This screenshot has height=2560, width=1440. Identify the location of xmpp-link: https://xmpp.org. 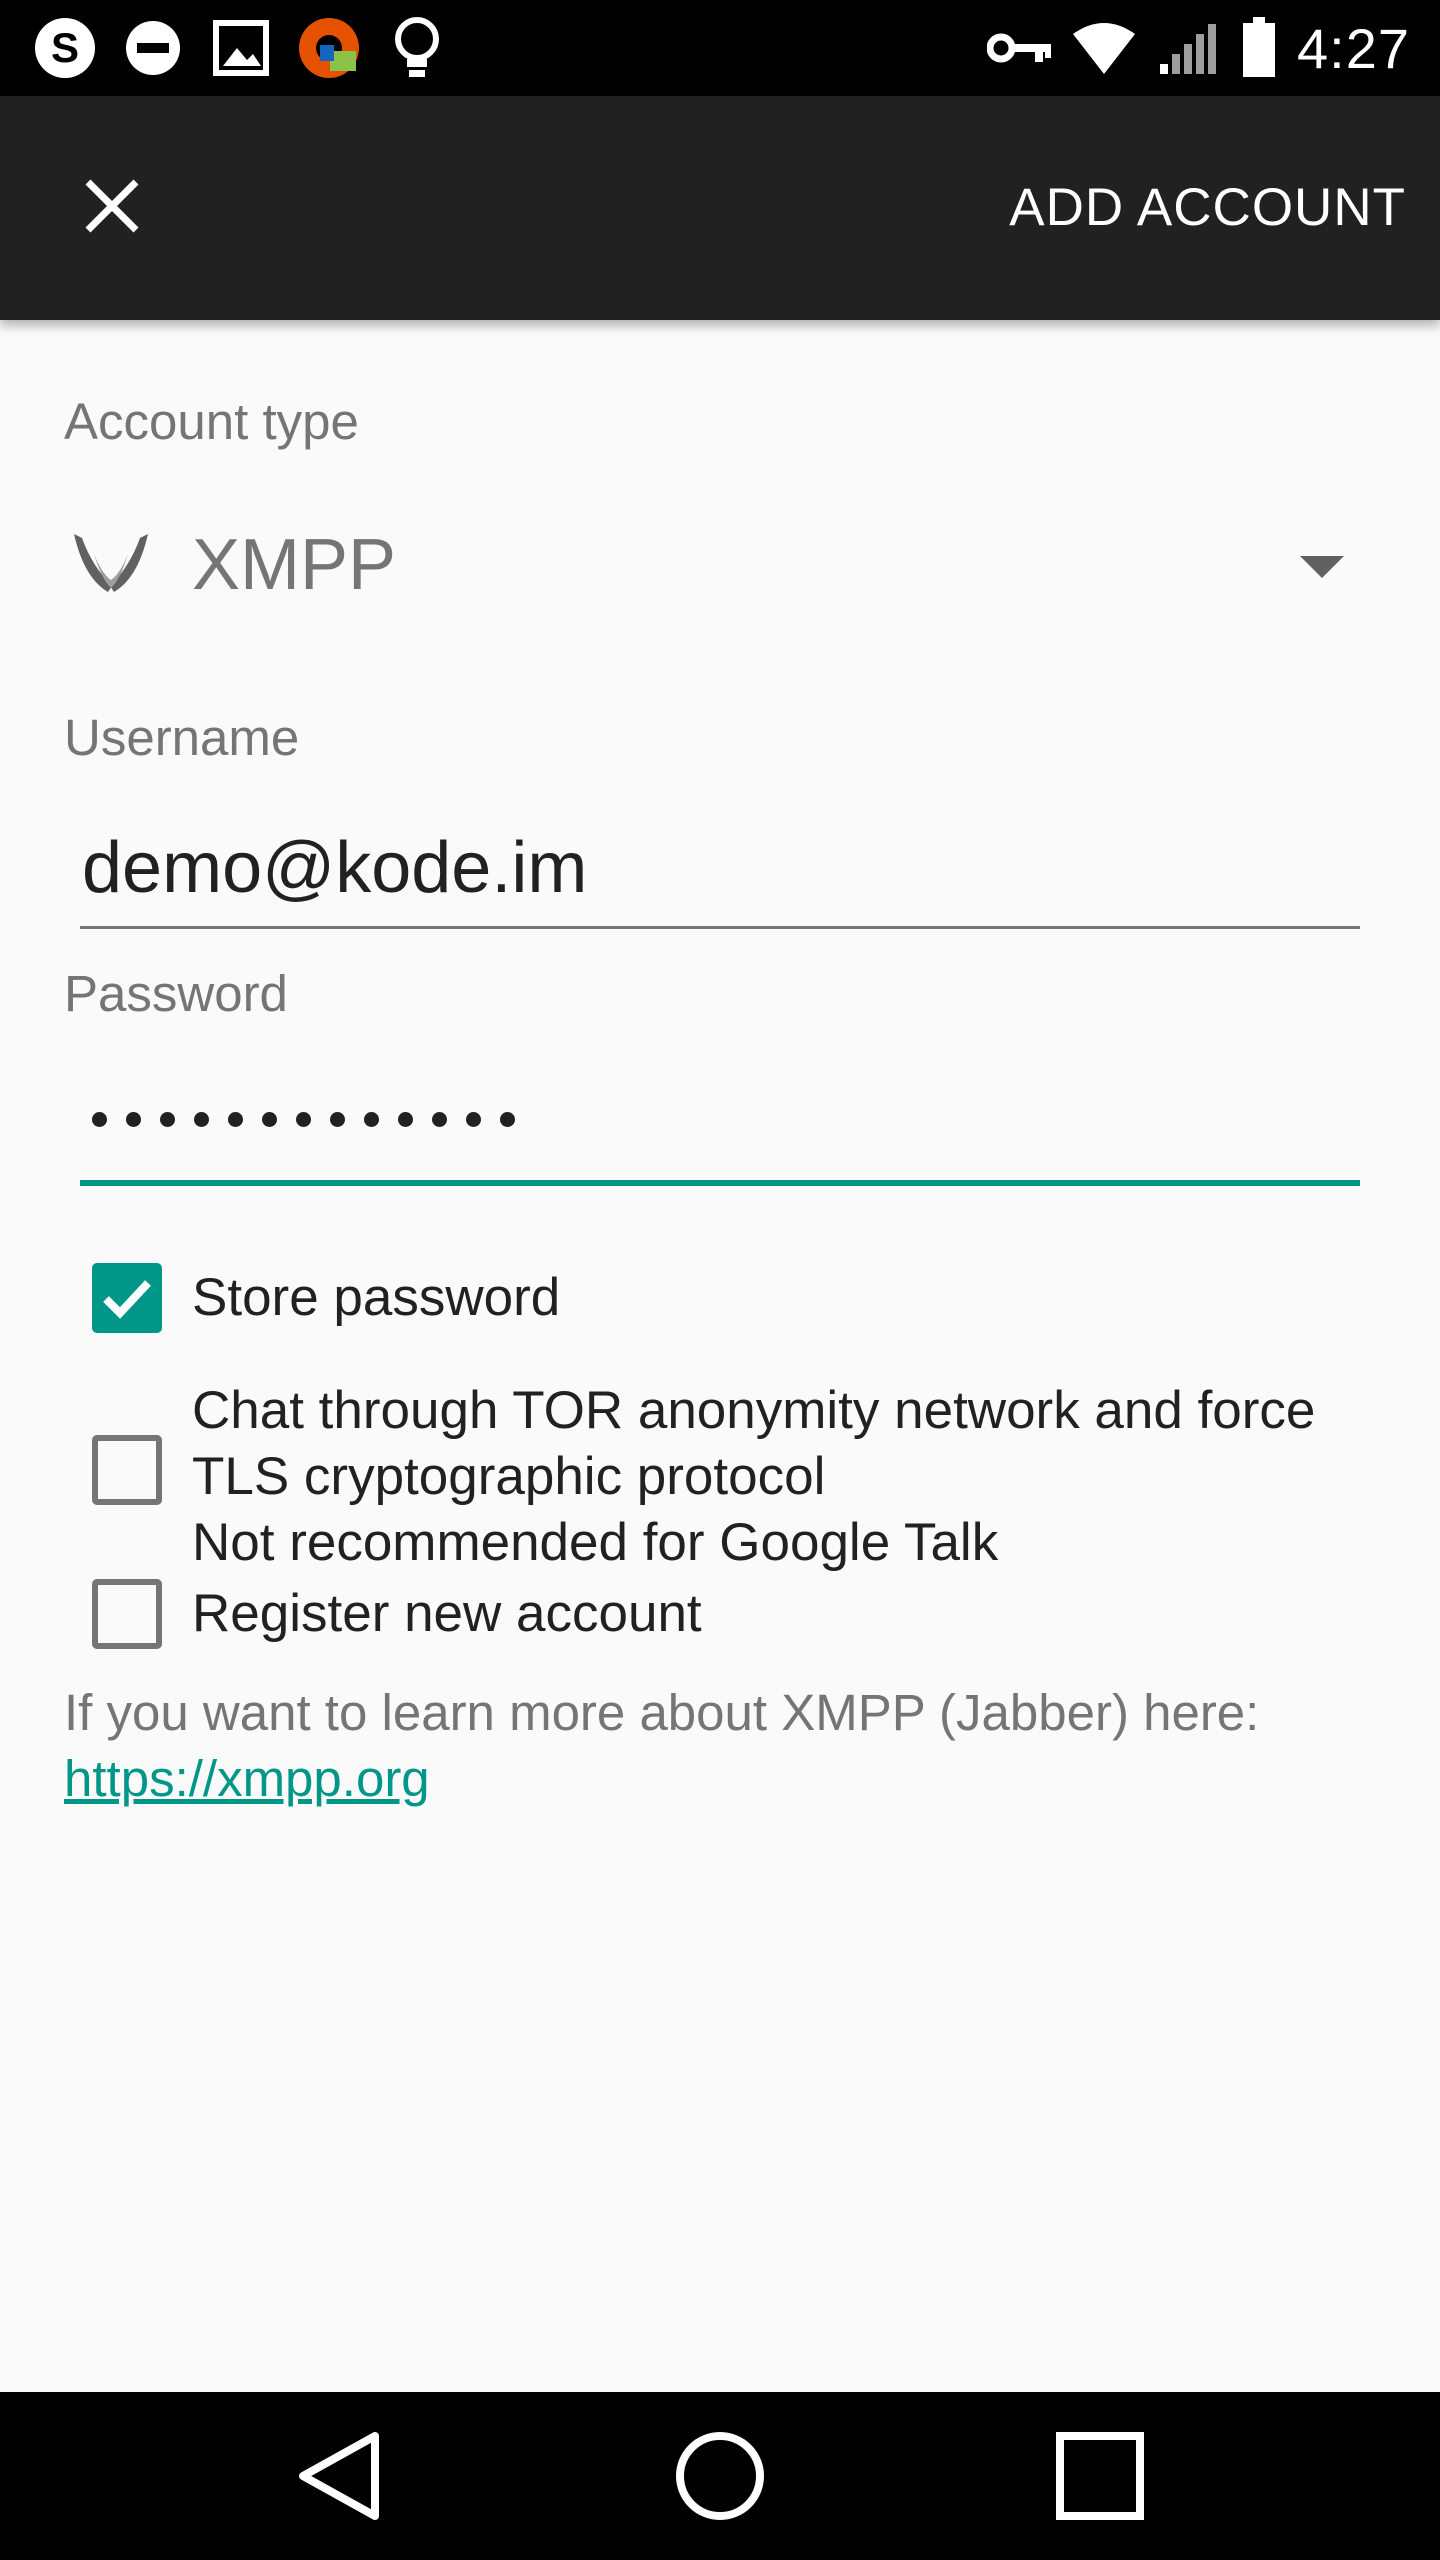
(247, 1779).